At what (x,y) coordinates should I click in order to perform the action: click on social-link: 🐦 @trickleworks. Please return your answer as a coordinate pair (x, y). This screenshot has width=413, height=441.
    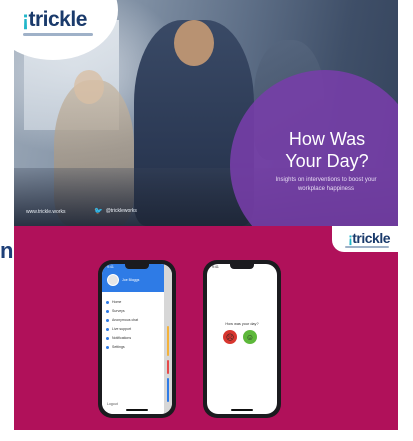
    Looking at the image, I should click on (115, 211).